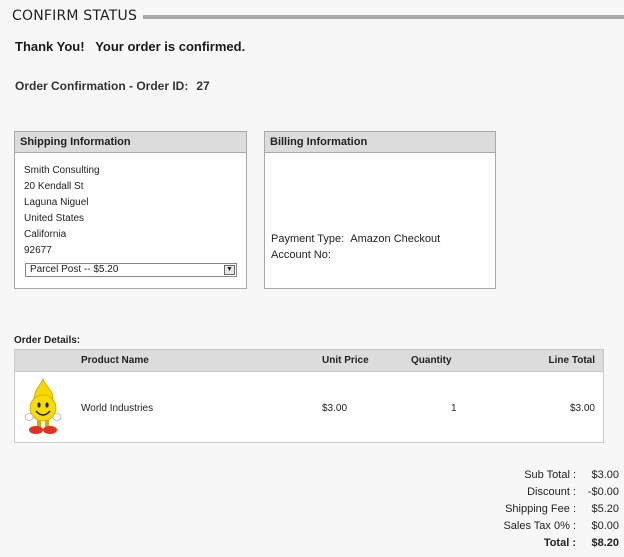 The height and width of the screenshot is (557, 624). Describe the element at coordinates (102, 86) in the screenshot. I see `order-id-label: Order Confirmation - Order ID:` at that location.